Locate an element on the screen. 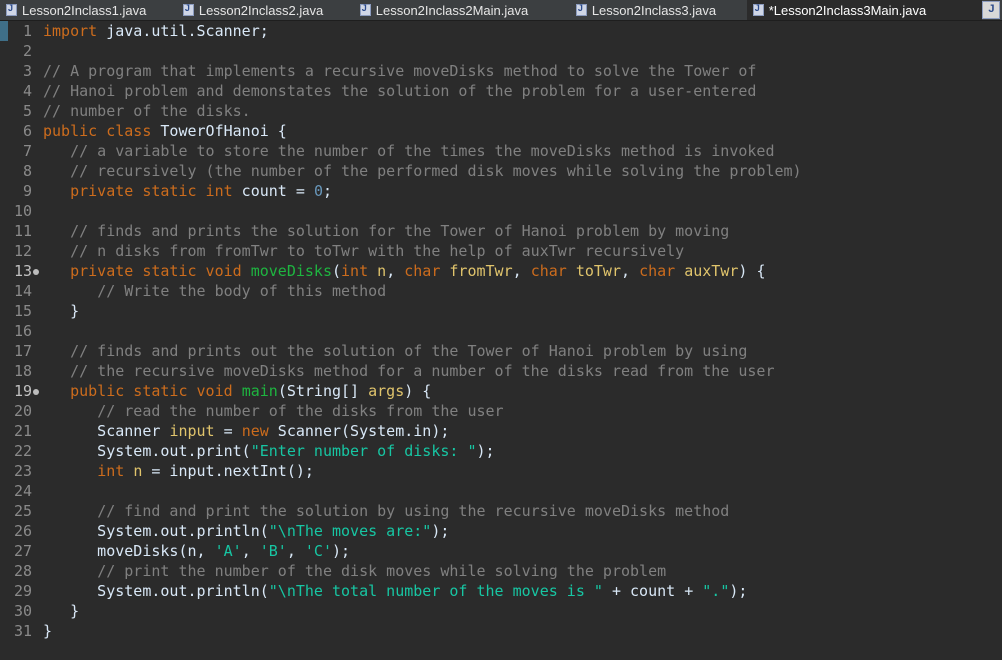 The image size is (1002, 660). code-token: args is located at coordinates (386, 391).